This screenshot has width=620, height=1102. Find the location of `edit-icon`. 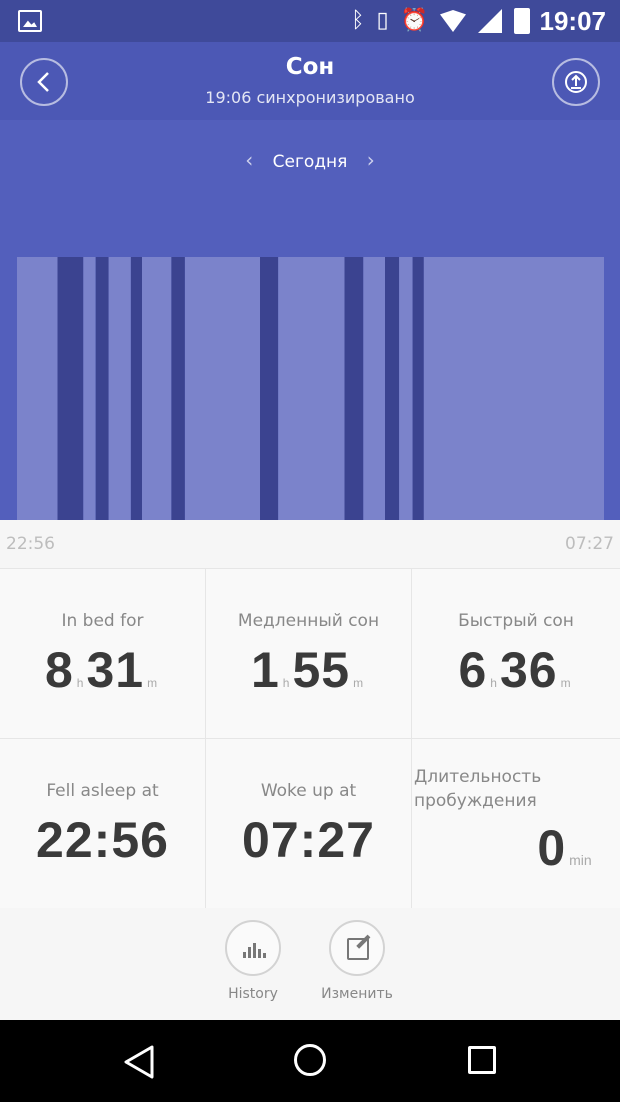

edit-icon is located at coordinates (358, 949).